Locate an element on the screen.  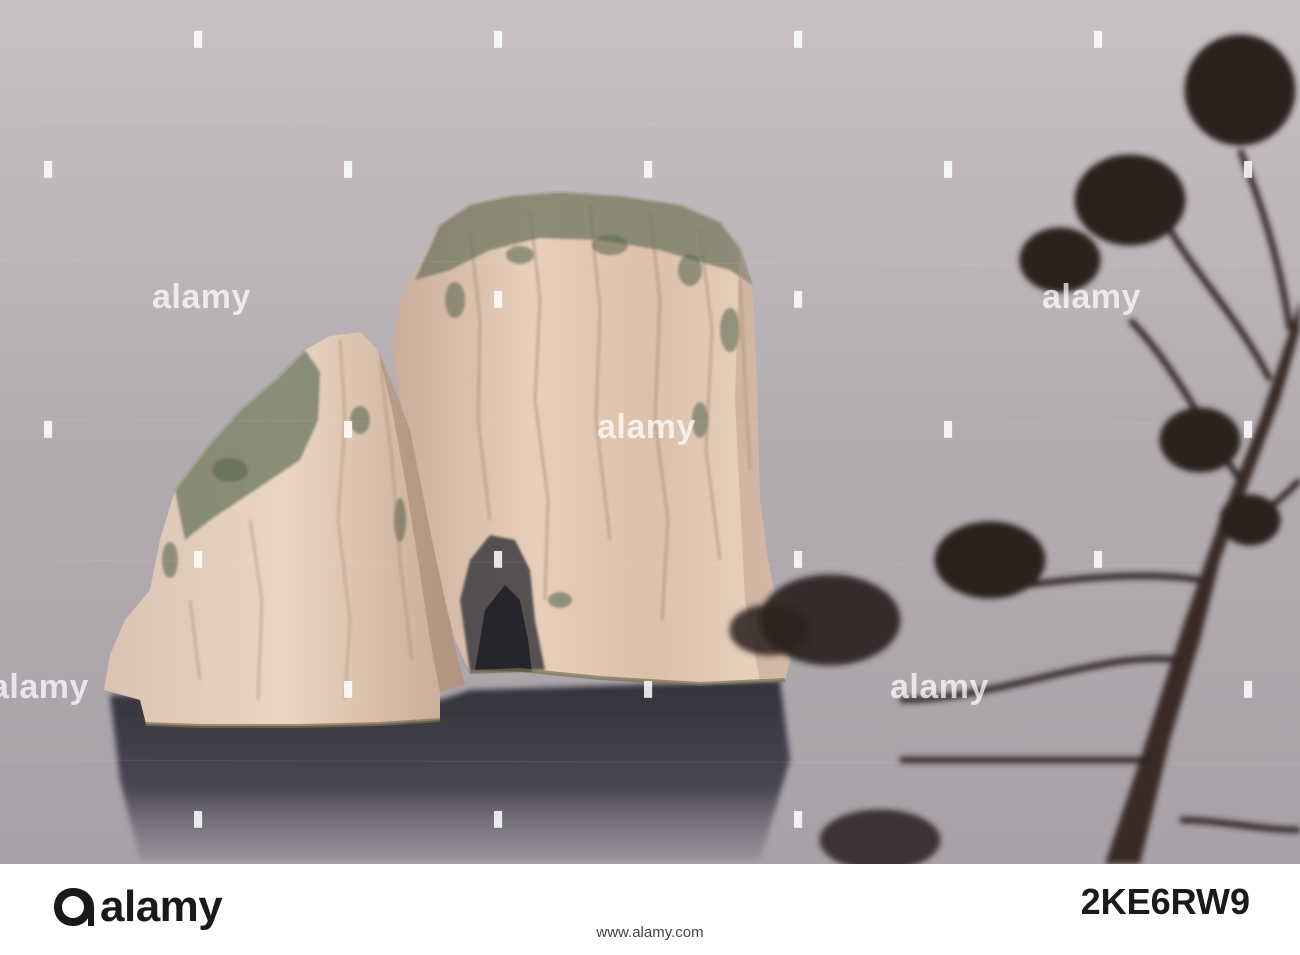
image-reference: 2KE6RW9 is located at coordinates (1165, 902).